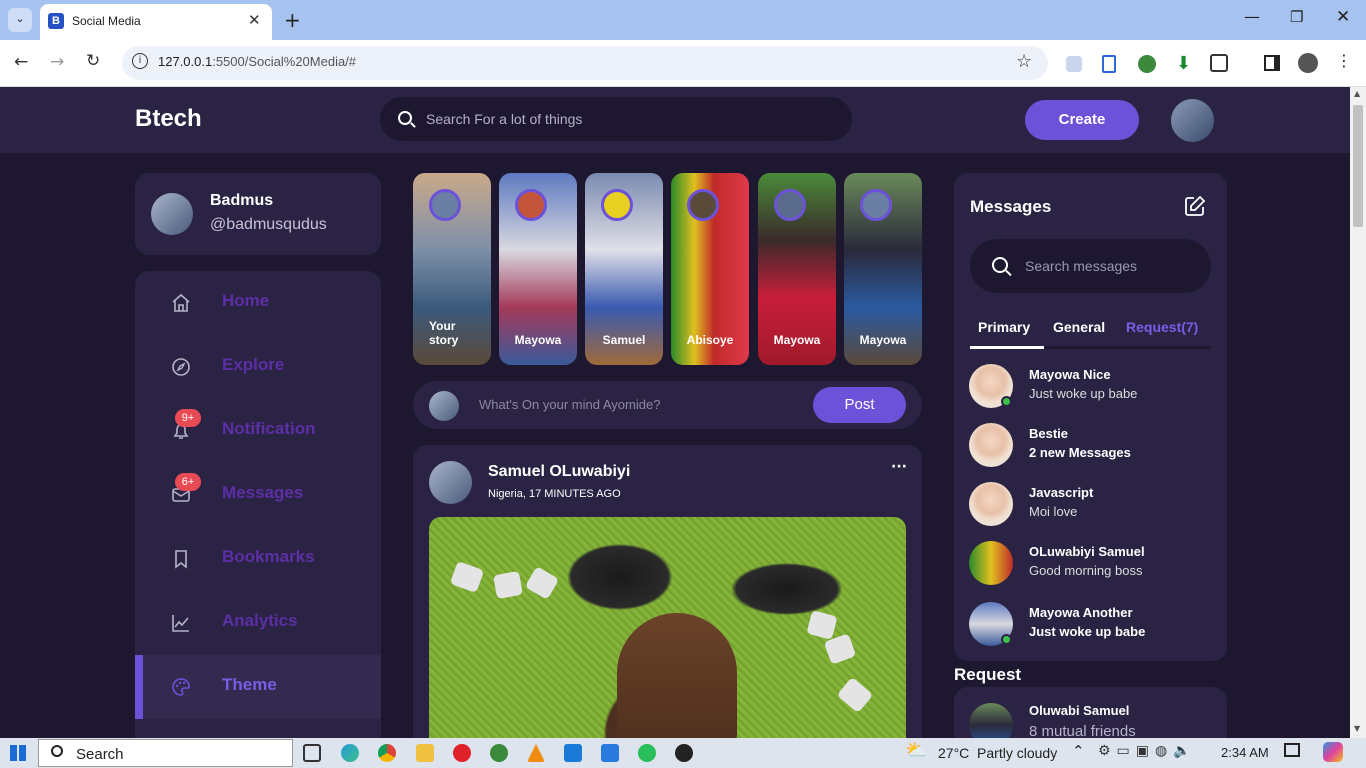  What do you see at coordinates (268, 556) in the screenshot?
I see `sidebar-item-label: Bookmarks` at bounding box center [268, 556].